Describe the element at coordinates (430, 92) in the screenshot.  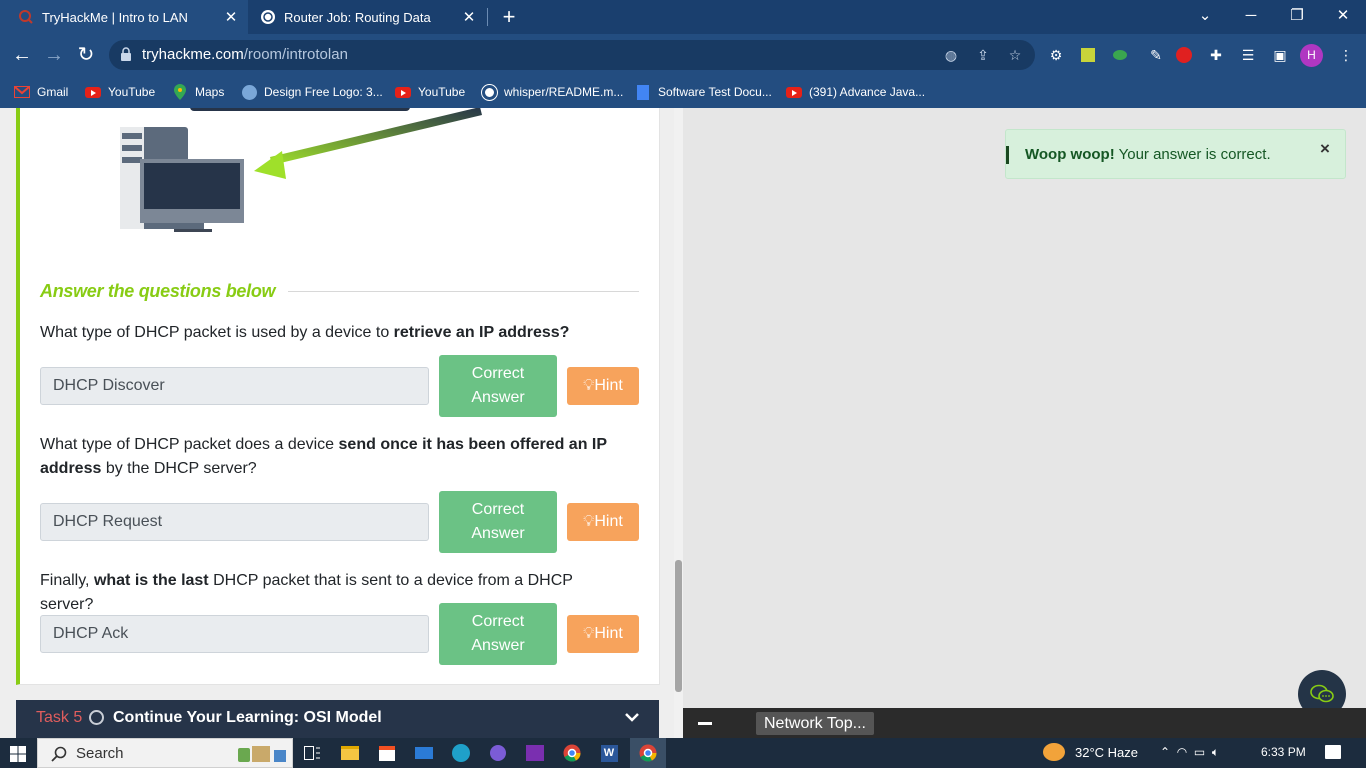
I see `bookmark-youtube-2: YouTube` at that location.